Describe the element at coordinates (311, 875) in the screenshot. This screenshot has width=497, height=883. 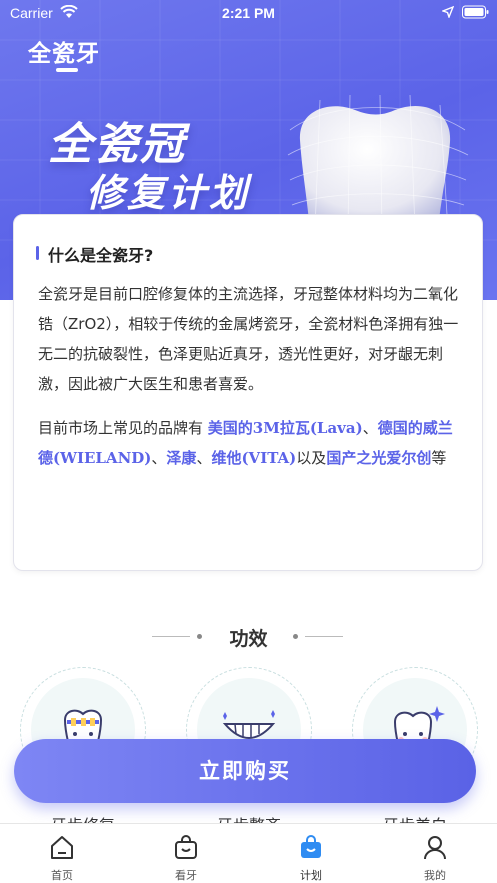
I see `tab-label-plan: 计划` at that location.